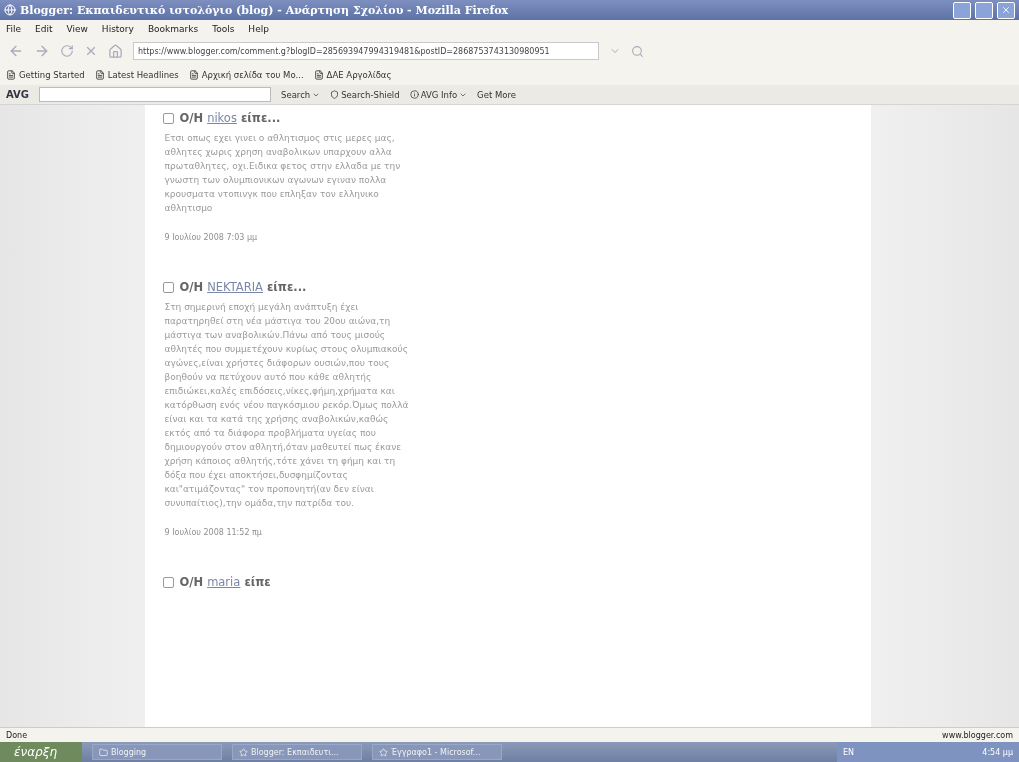 The height and width of the screenshot is (762, 1019). Describe the element at coordinates (265, 10) in the screenshot. I see `window-title: Blogger: Εκπαιδευτικό ιστολόγιο (blog) - Ανάρτηση Σχολίου - Mozilla Firefox` at that location.